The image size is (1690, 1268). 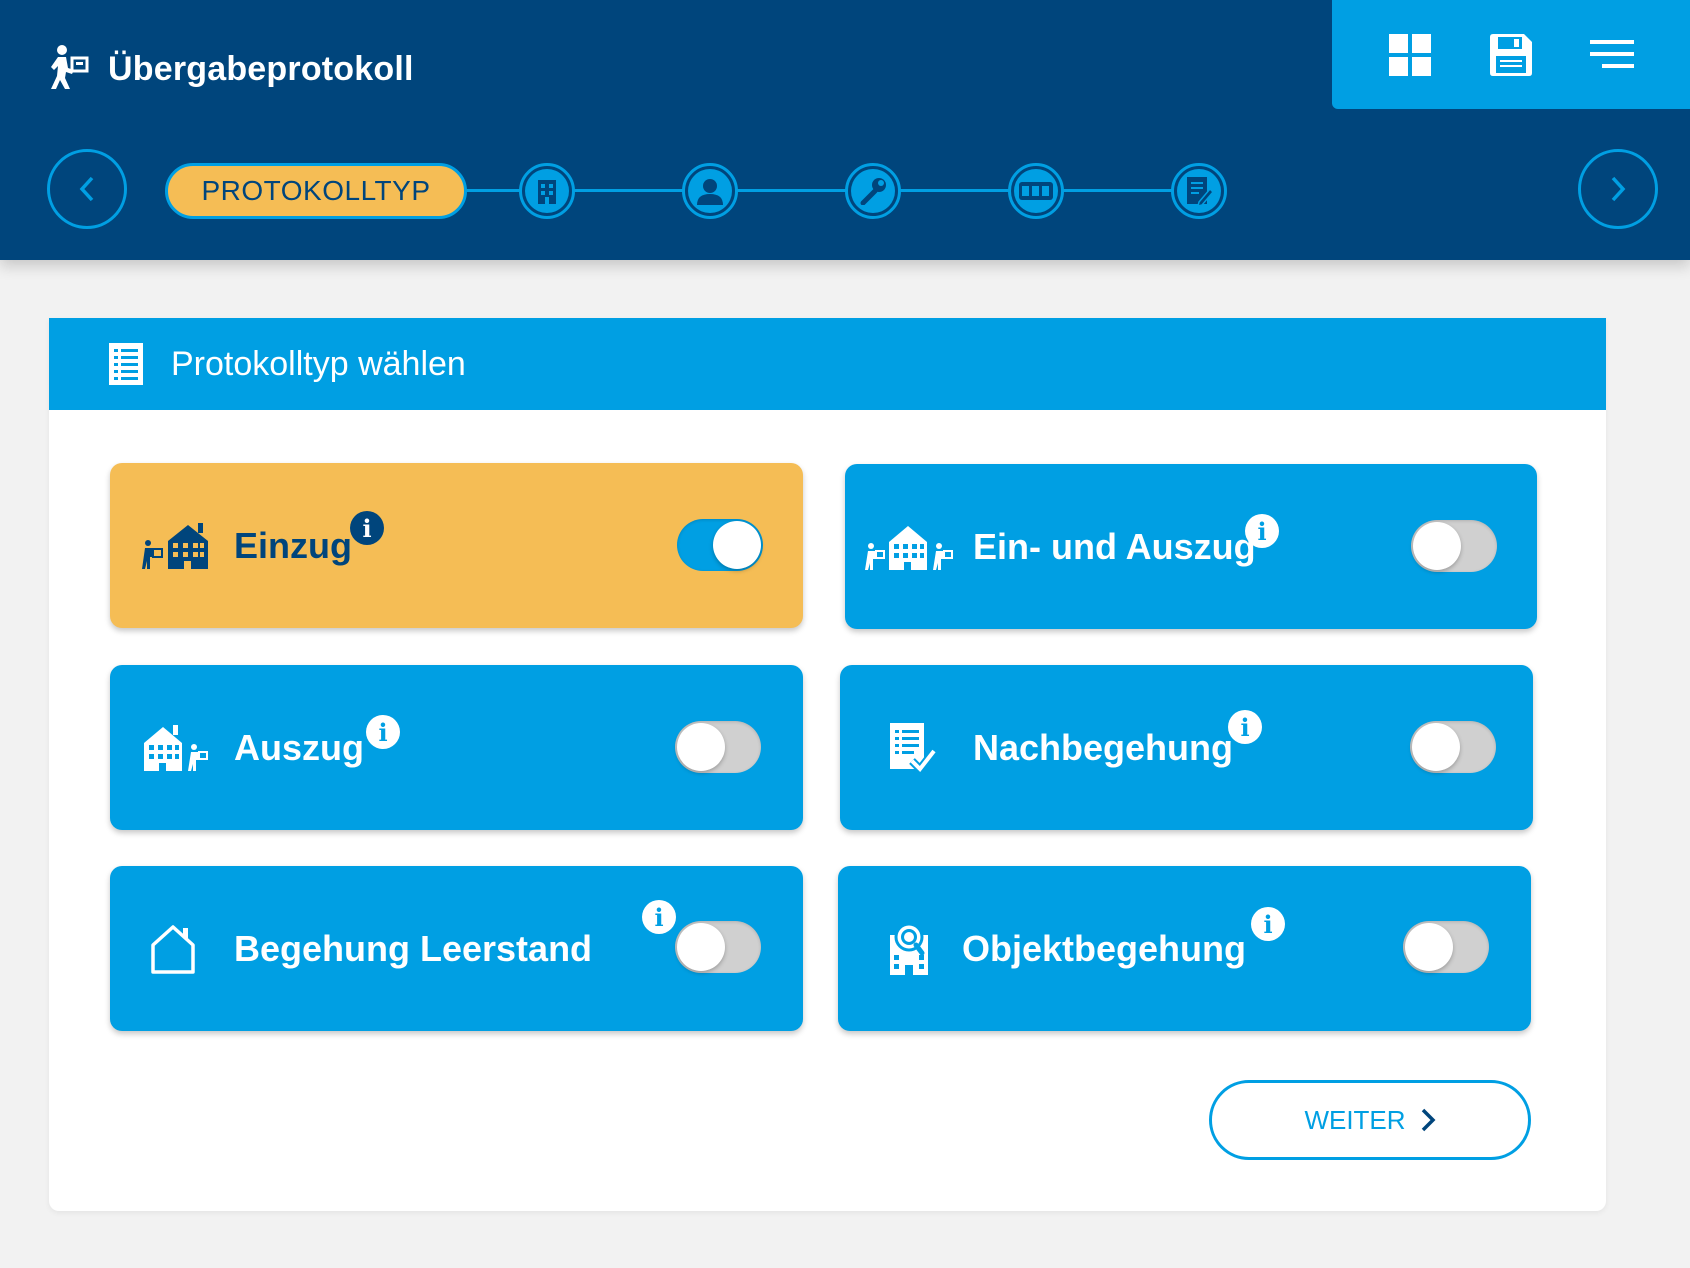 I want to click on option-label-ein-und-auszug: Ein- und Auszug, so click(x=1114, y=546).